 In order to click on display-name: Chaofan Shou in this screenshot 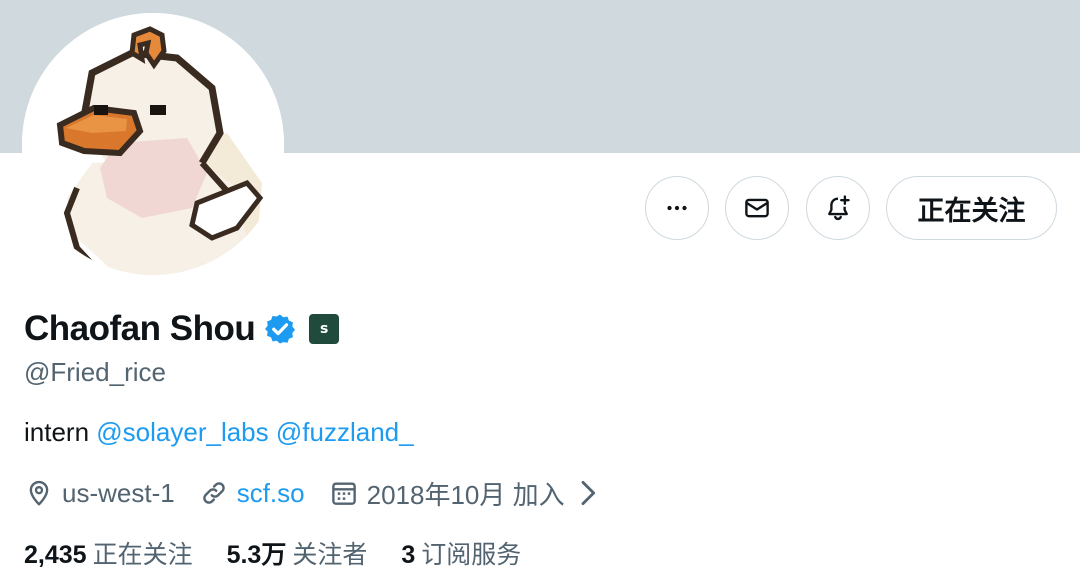, I will do `click(140, 328)`.